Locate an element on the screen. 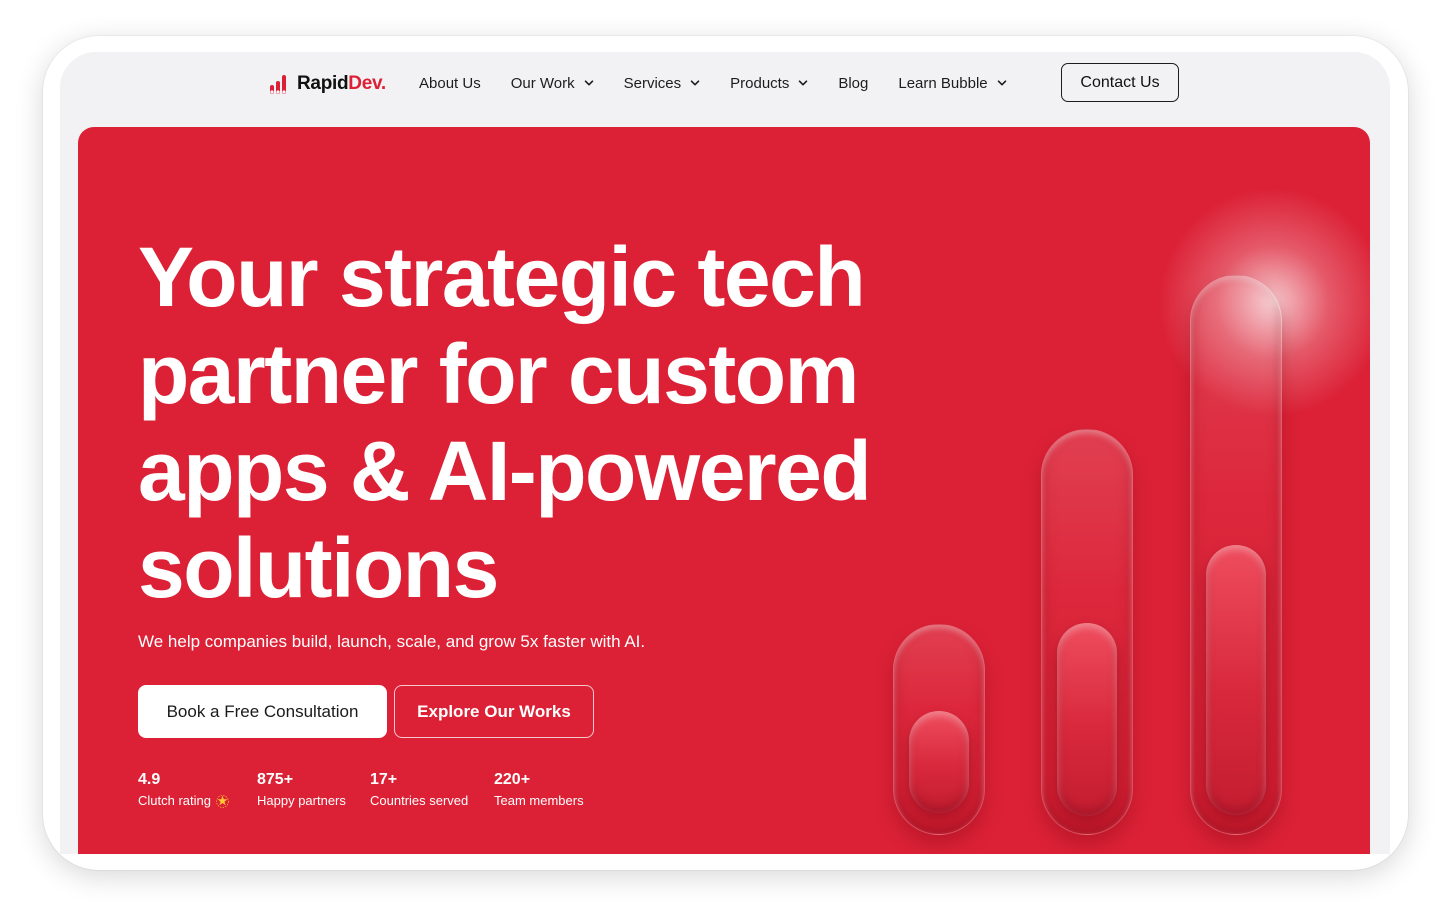  nav-item-label: About Us is located at coordinates (450, 83).